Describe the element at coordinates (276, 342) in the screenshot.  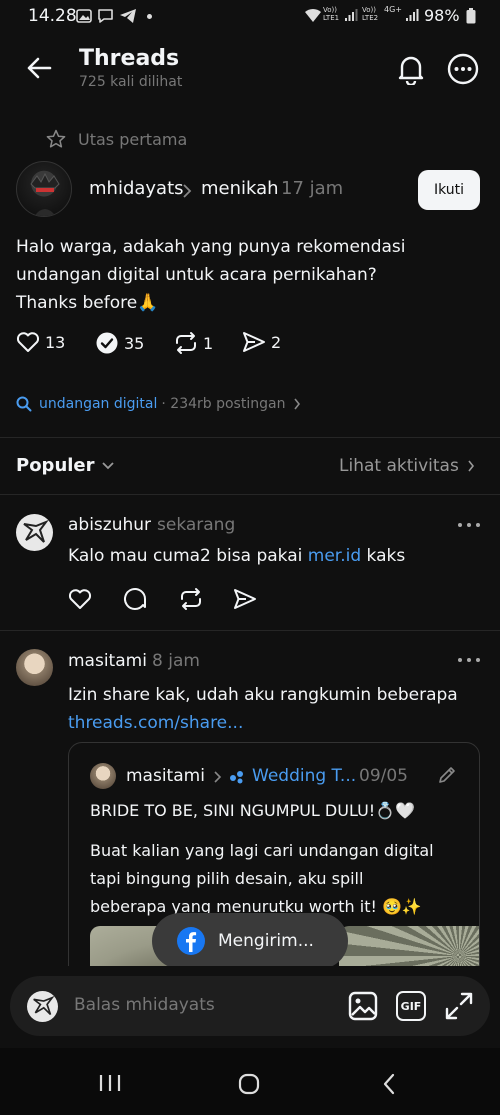
I see `share-count: 2` at that location.